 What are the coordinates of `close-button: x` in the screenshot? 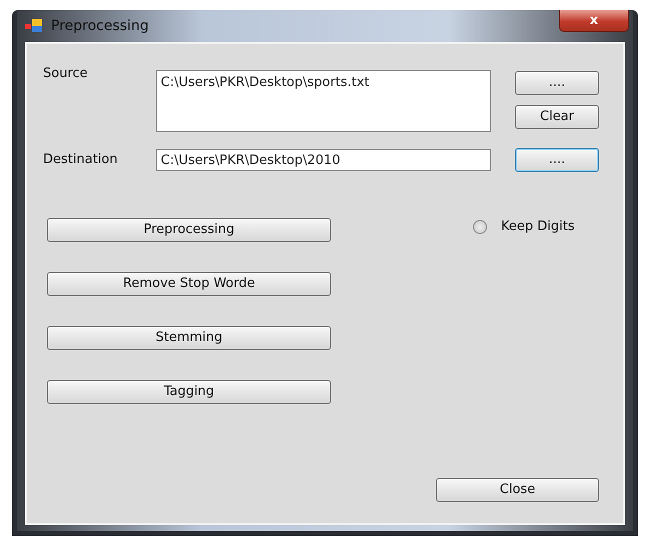 It's located at (594, 21).